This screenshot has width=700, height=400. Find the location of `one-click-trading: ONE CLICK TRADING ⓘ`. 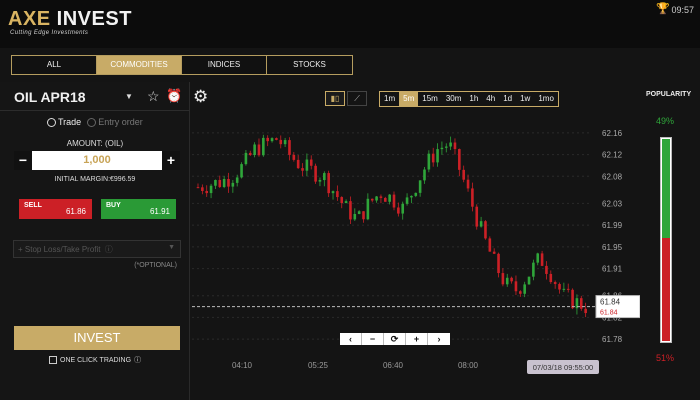

one-click-trading: ONE CLICK TRADING ⓘ is located at coordinates (95, 360).